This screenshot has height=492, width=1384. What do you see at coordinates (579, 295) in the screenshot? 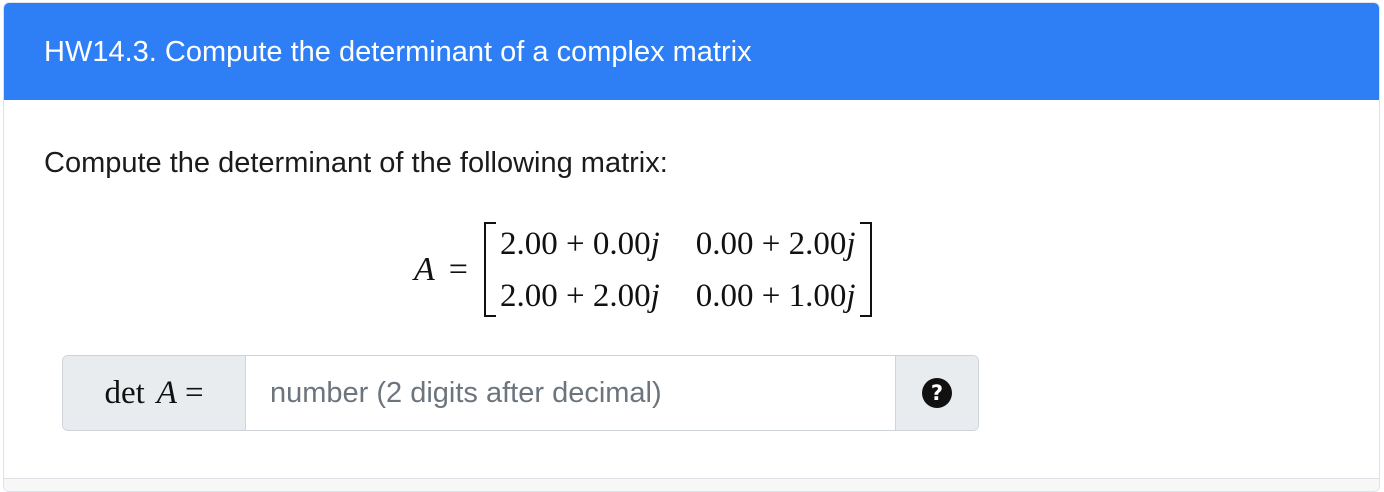
I see `matrix-cell-r2c1: 2.00 + 2.00j` at bounding box center [579, 295].